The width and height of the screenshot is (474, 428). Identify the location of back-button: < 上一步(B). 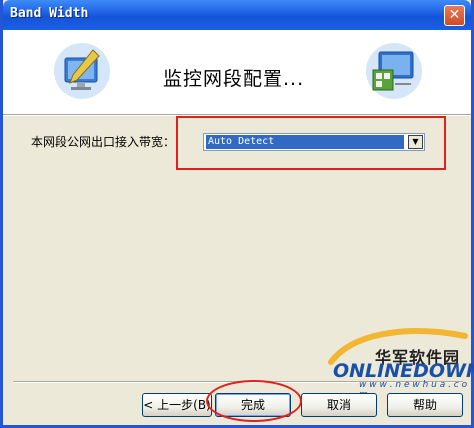
(177, 405).